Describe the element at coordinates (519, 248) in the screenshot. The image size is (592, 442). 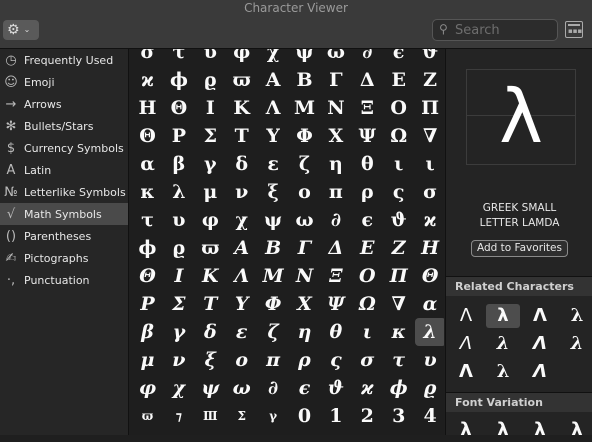
I see `add-to-favorites-button: Add to Favorites` at that location.